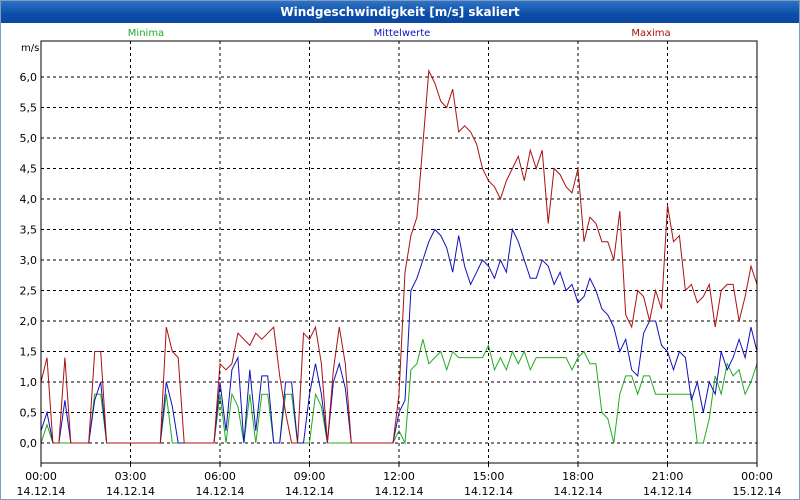 This screenshot has height=500, width=800. Describe the element at coordinates (29, 108) in the screenshot. I see `y-tick-label: 5,5` at that location.